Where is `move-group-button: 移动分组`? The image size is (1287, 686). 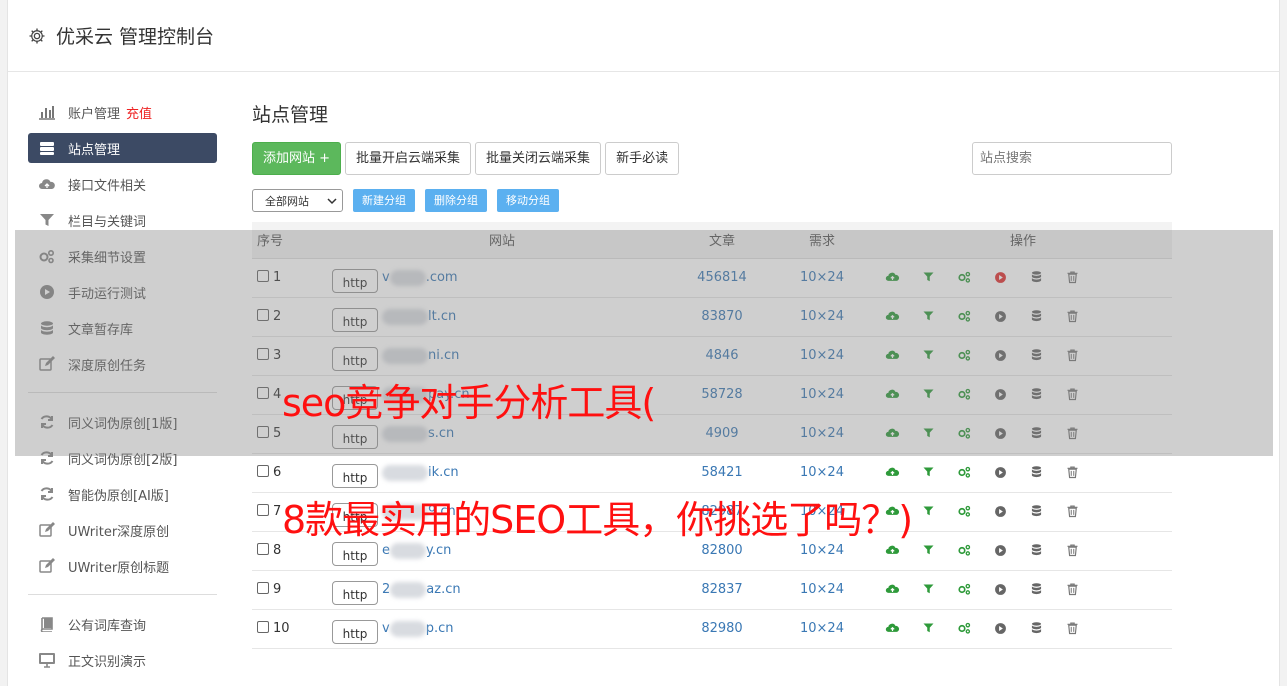 move-group-button: 移动分组 is located at coordinates (528, 200).